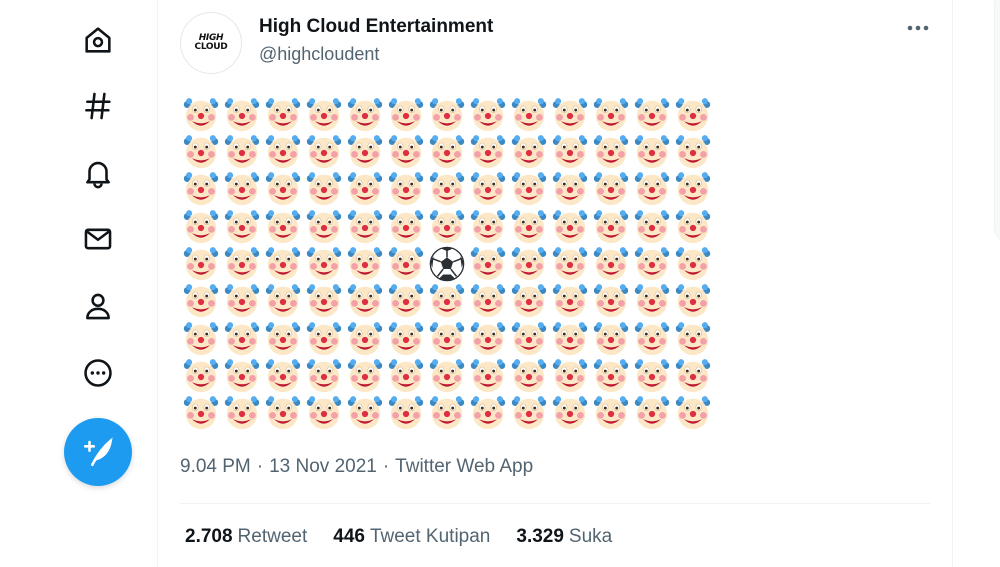 The height and width of the screenshot is (567, 1000). What do you see at coordinates (157, 283) in the screenshot?
I see `column-border-left` at bounding box center [157, 283].